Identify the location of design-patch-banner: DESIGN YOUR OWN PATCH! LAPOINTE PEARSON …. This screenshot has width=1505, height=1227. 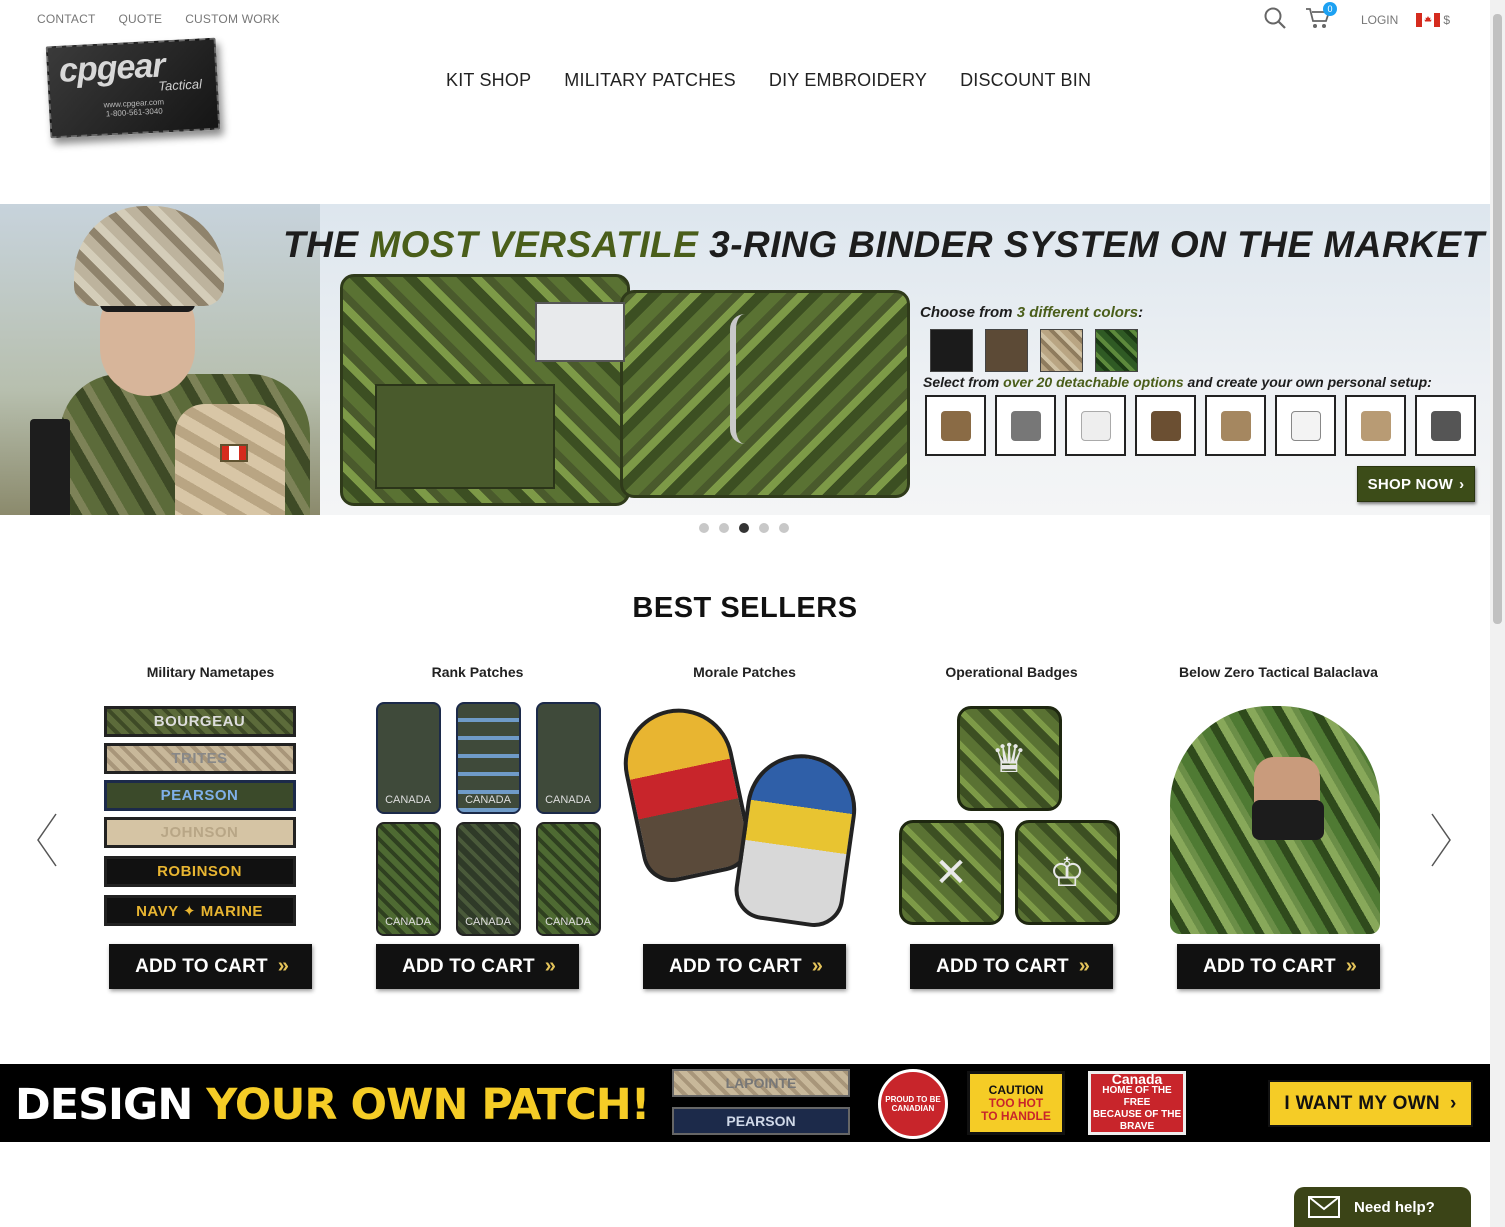
(745, 1103).